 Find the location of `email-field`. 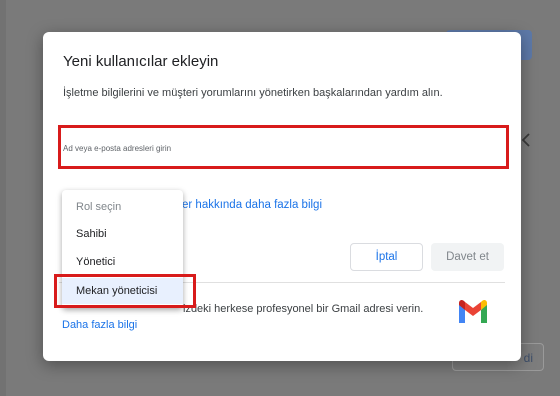

email-field is located at coordinates (283, 147).